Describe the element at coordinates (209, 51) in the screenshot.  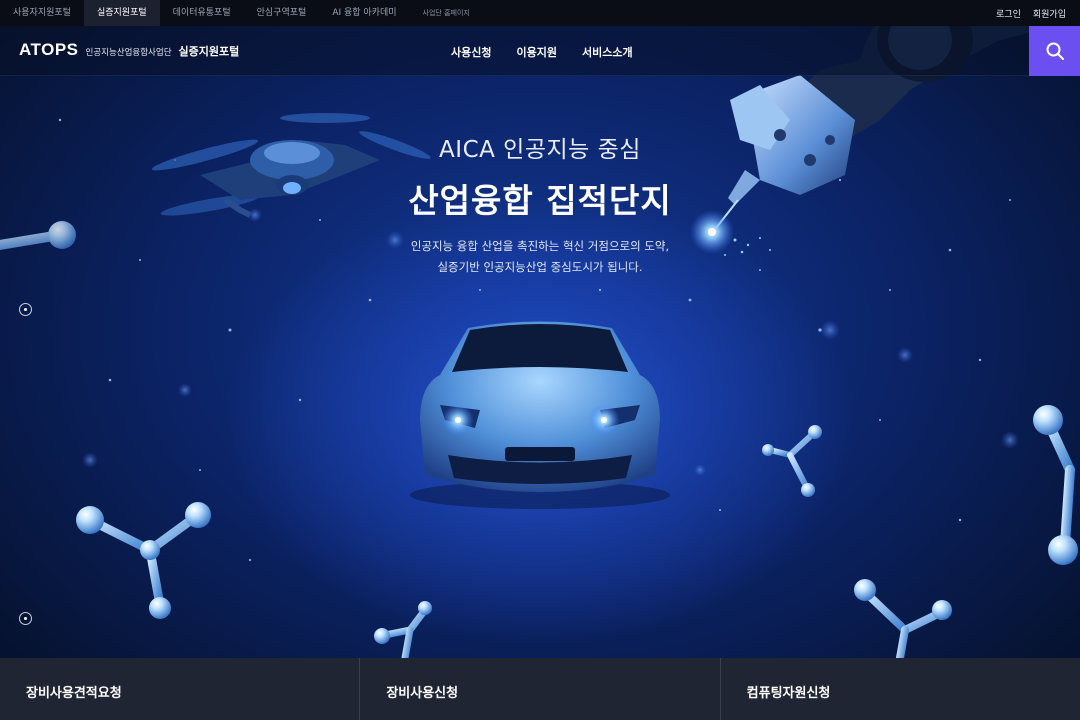
I see `brand-portal-name: 실증지원포털` at that location.